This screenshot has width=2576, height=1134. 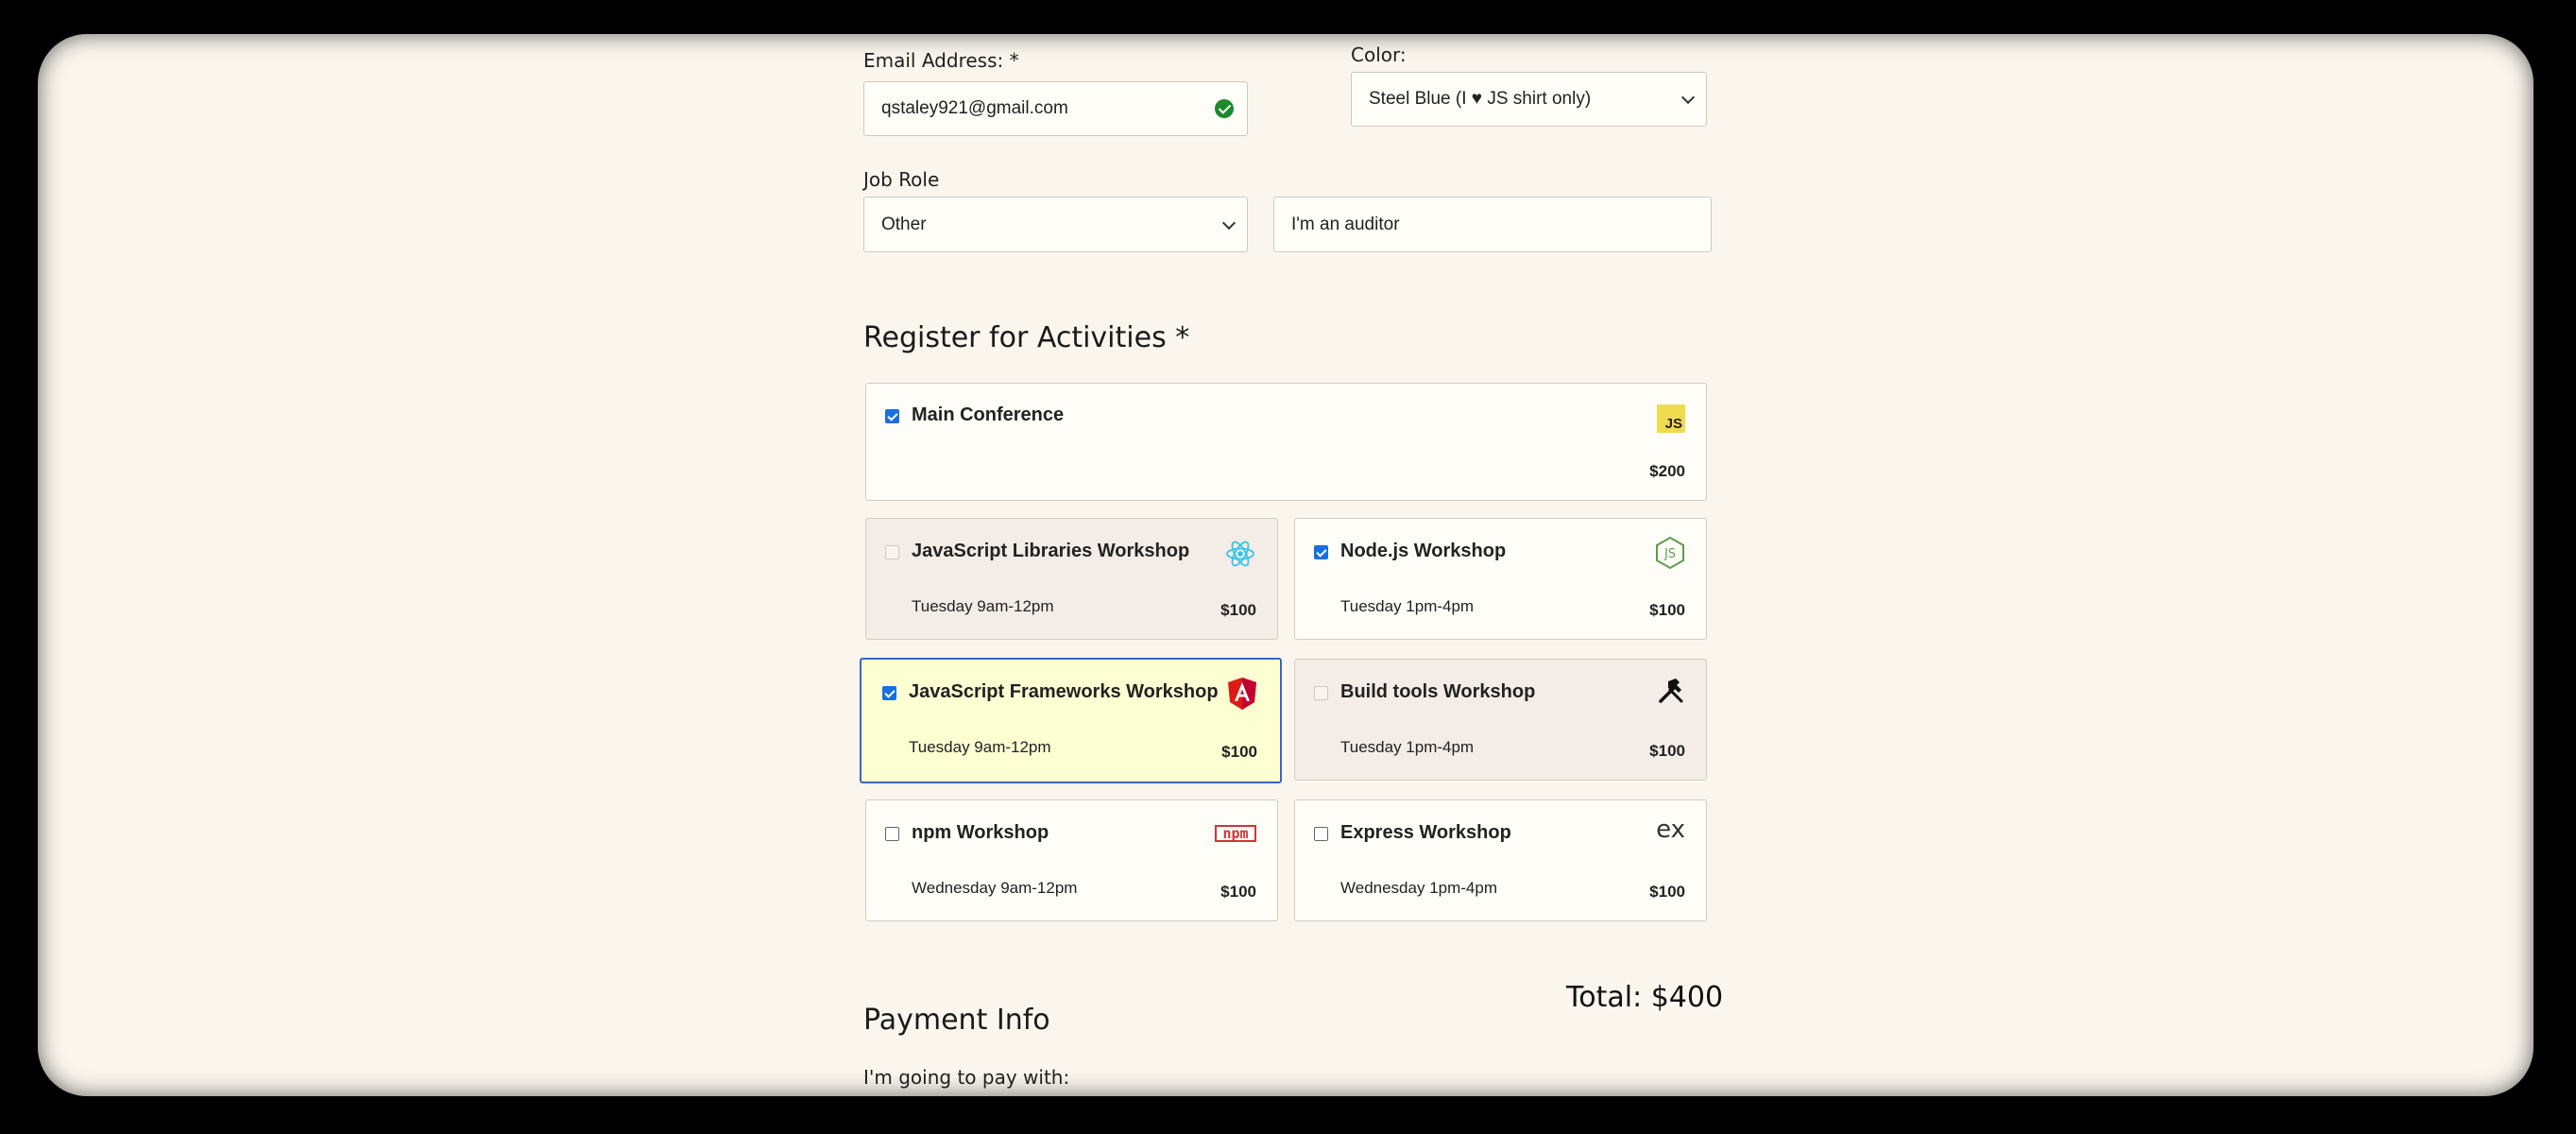 I want to click on color-select-value: Steel Blue (I ♥ JS shirt only), so click(x=1481, y=99).